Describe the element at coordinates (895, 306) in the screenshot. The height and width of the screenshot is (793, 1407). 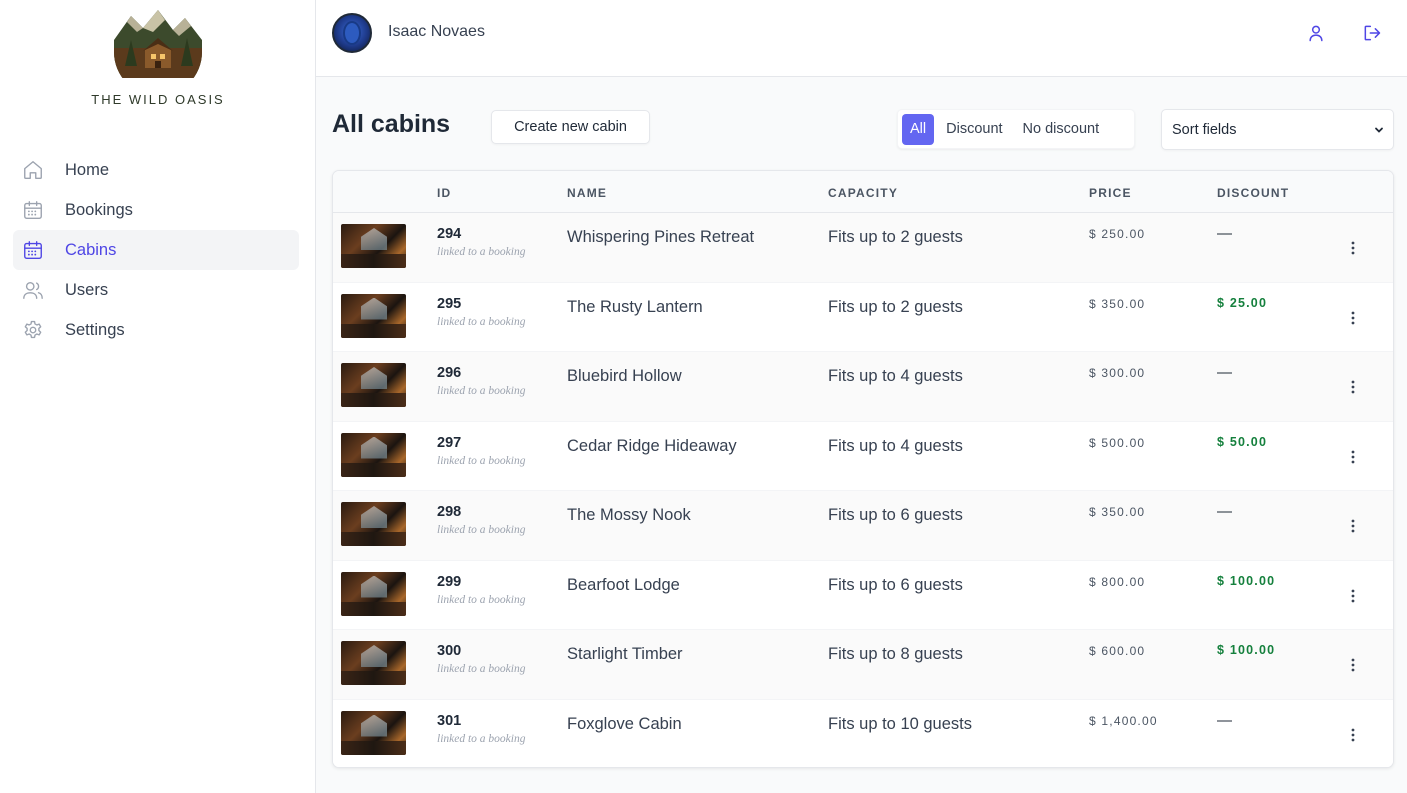
I see `cabin-capacity: Fits up to 2 guests` at that location.